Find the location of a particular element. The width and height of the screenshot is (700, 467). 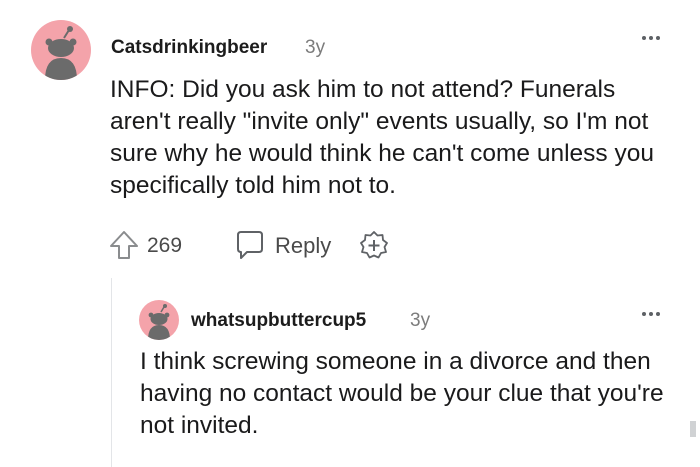

thread-line is located at coordinates (111, 372).